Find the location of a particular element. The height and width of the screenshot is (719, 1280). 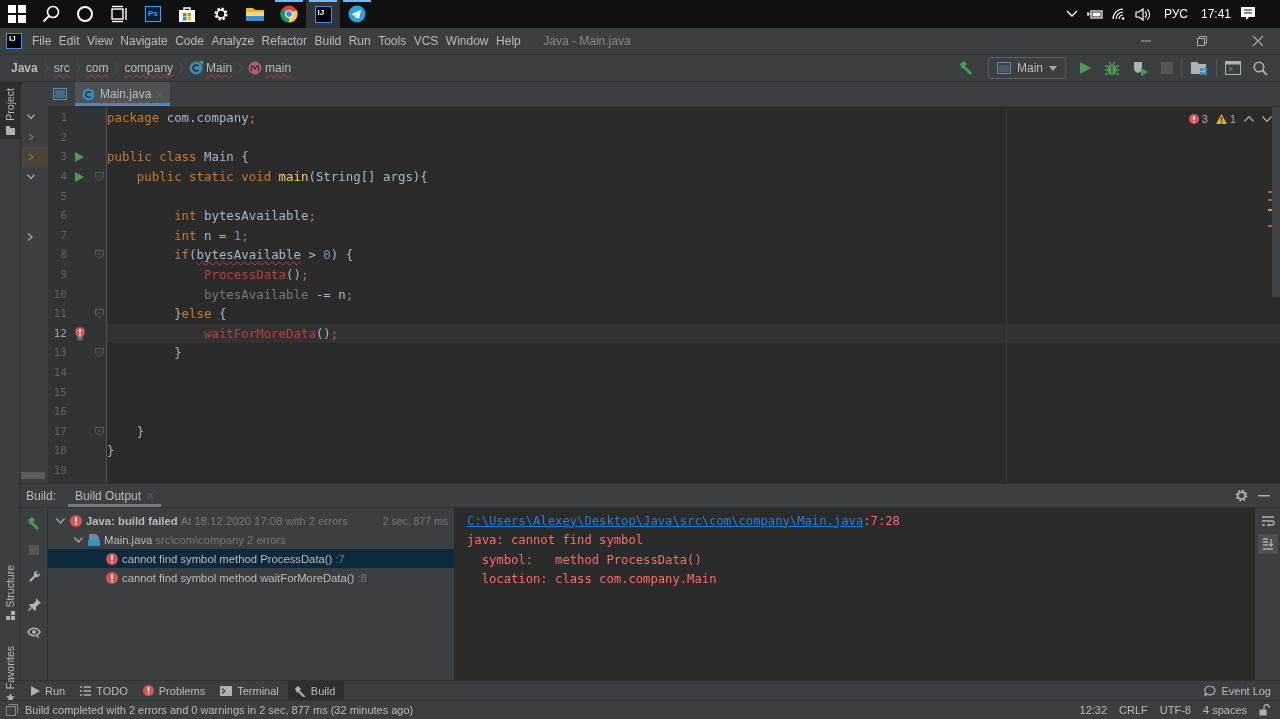

tree-row: Main.java src\com\company 2 errors is located at coordinates (251, 539).